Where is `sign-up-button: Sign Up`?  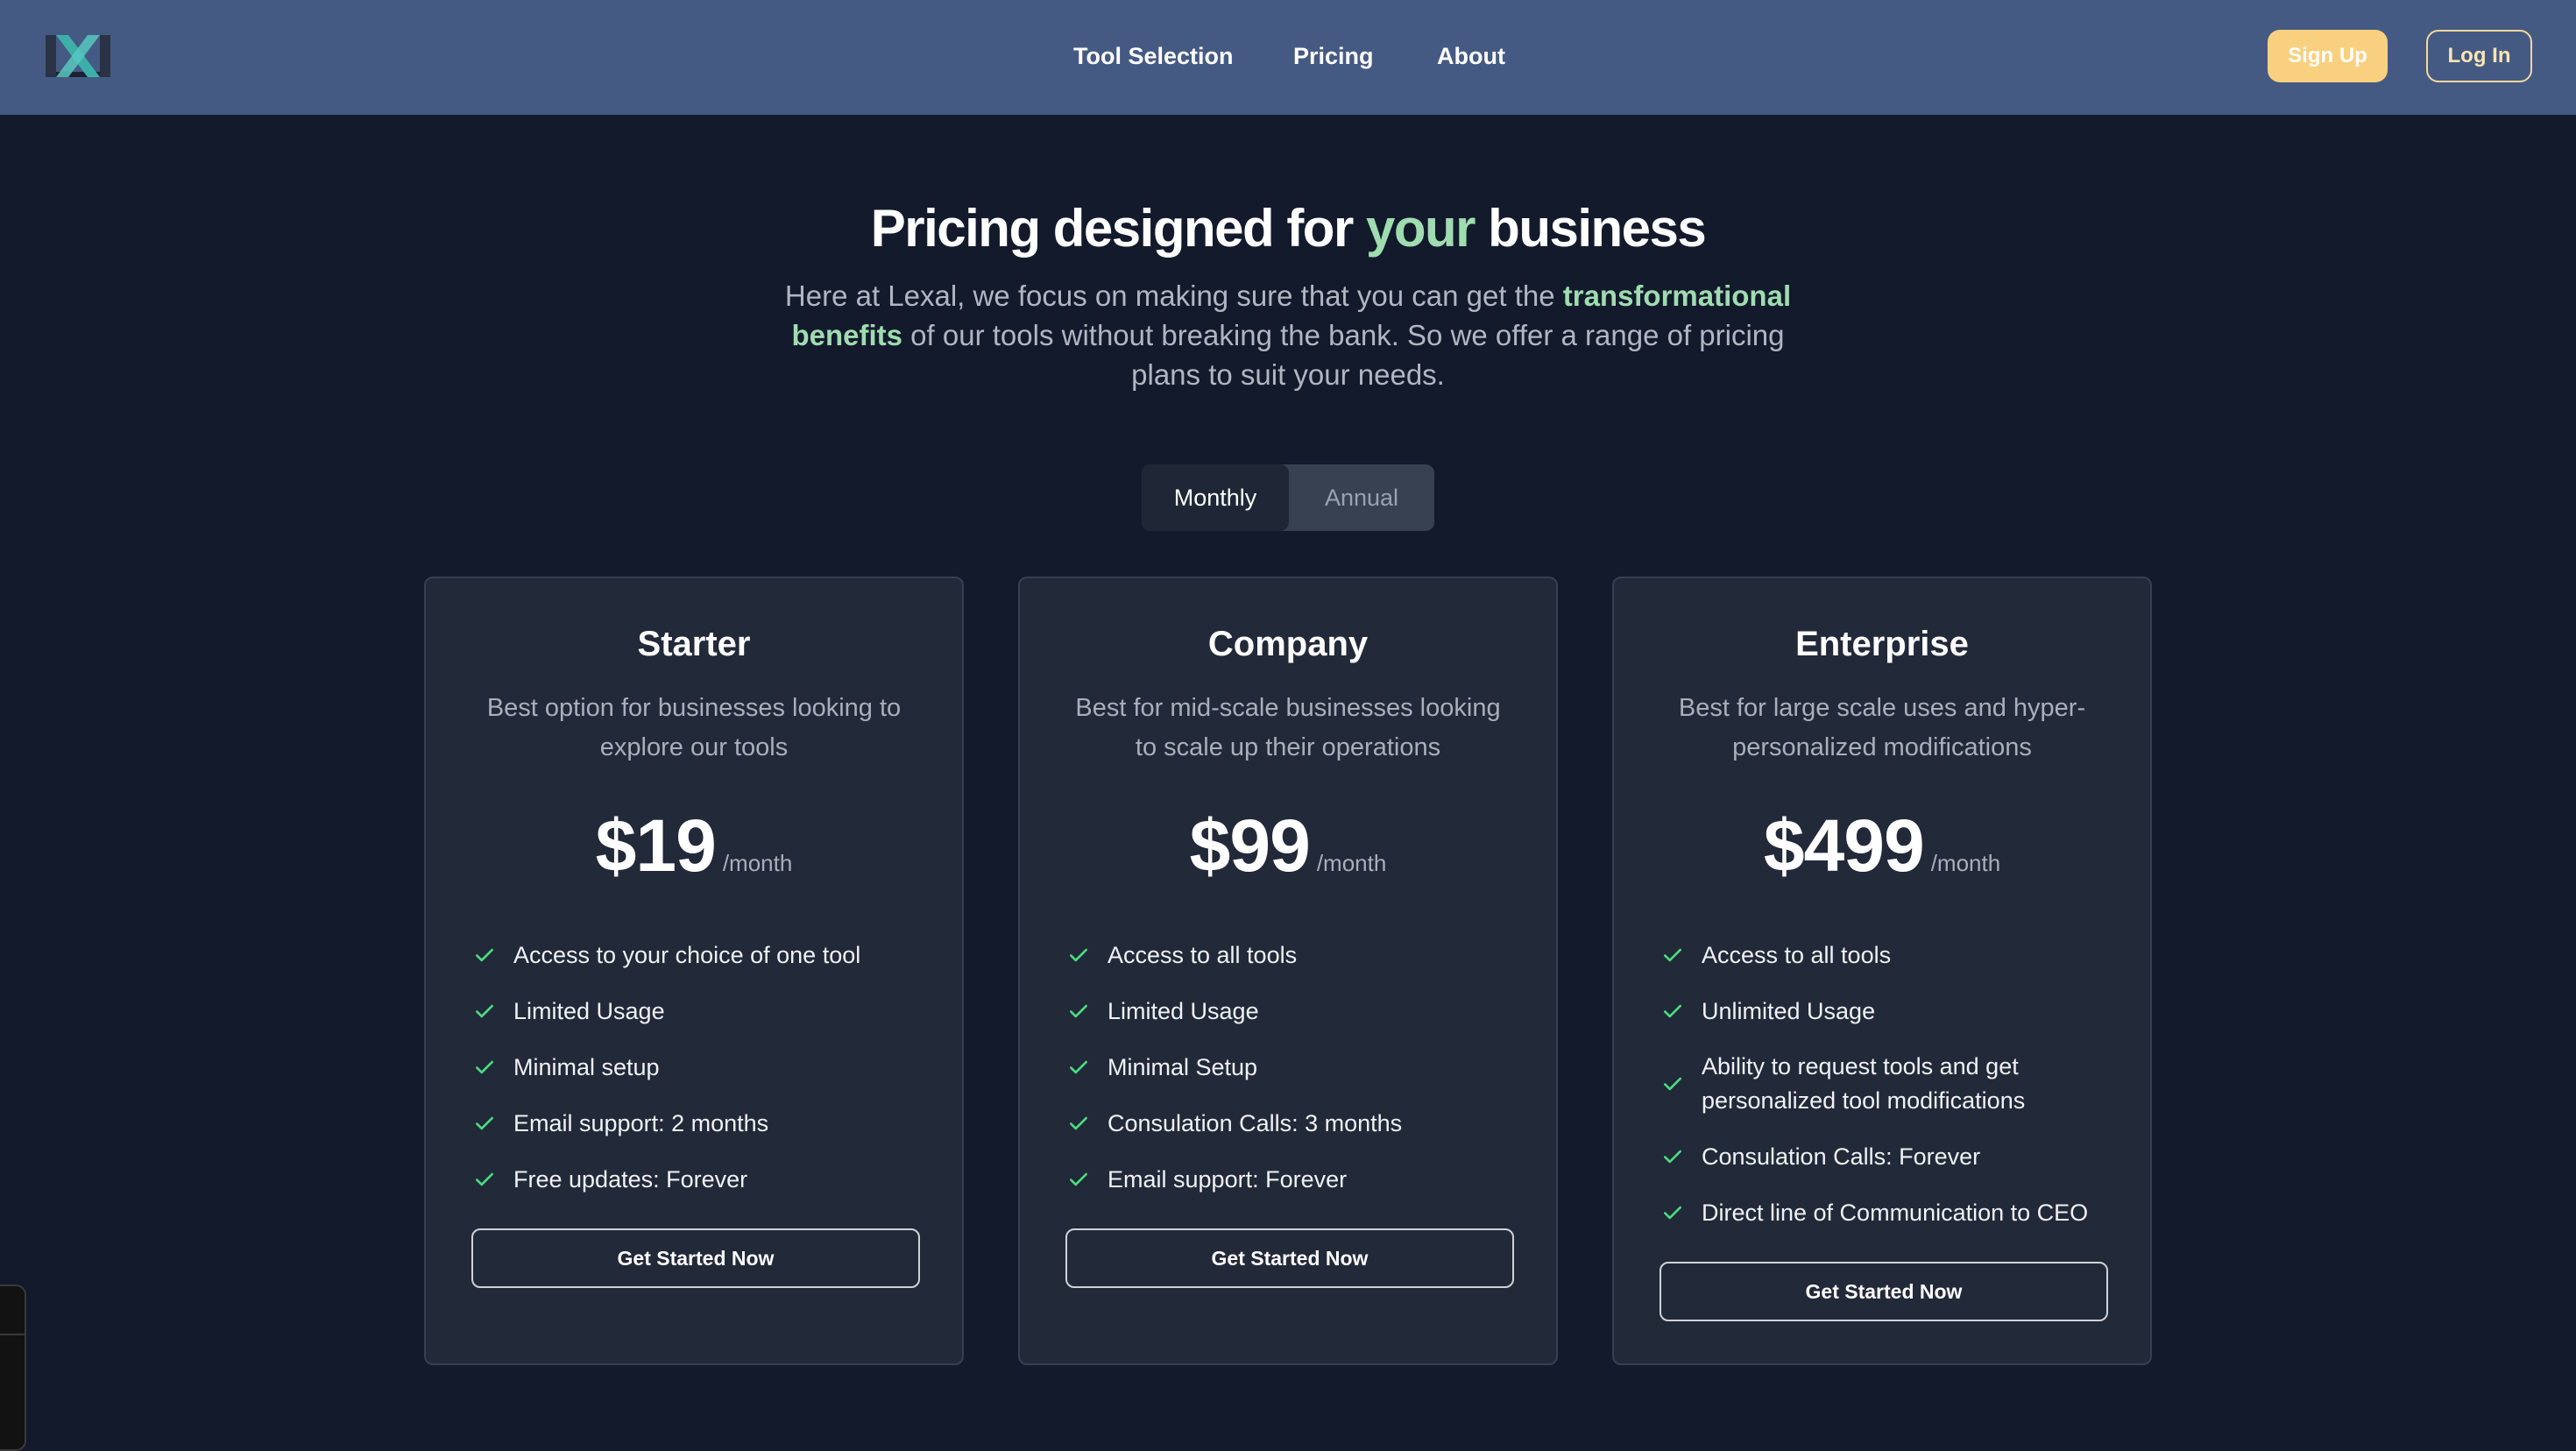 sign-up-button: Sign Up is located at coordinates (2328, 56).